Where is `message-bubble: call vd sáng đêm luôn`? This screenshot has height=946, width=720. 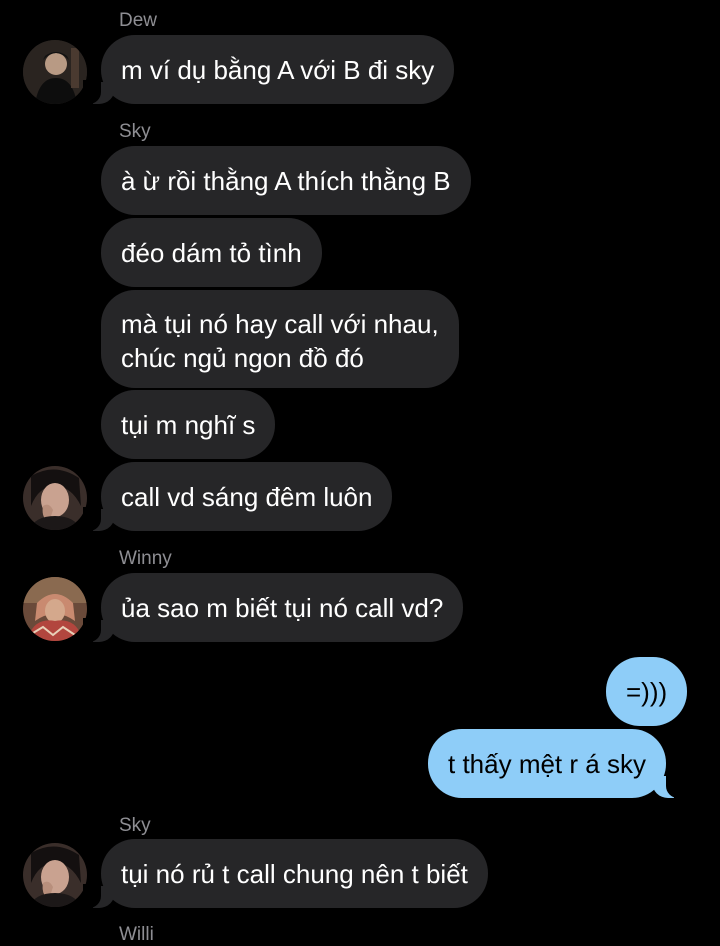
message-bubble: call vd sáng đêm luôn is located at coordinates (237, 496).